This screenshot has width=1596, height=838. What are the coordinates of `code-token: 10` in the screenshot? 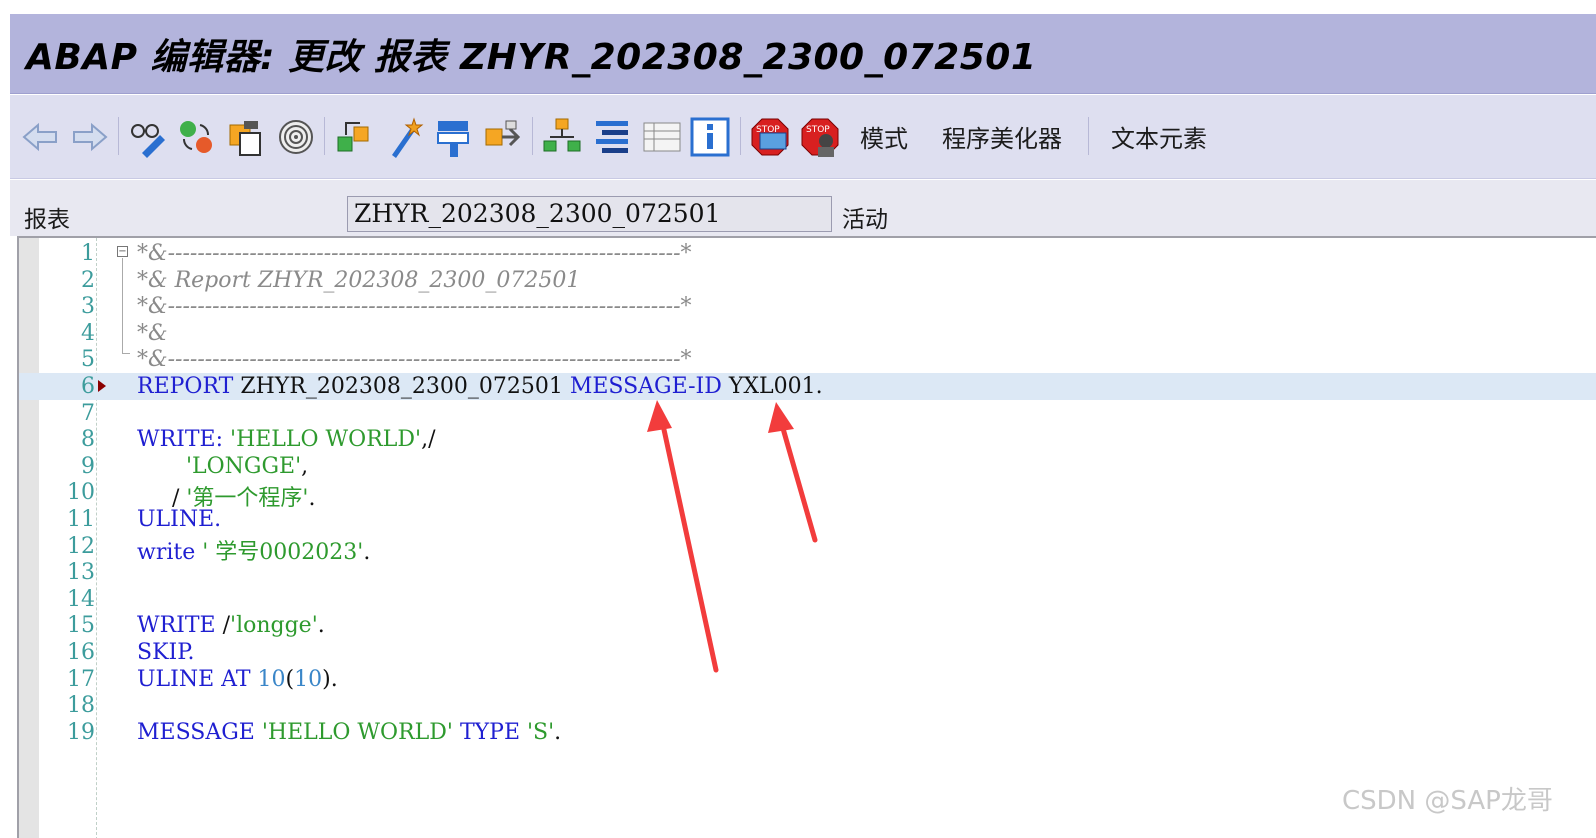 It's located at (271, 679).